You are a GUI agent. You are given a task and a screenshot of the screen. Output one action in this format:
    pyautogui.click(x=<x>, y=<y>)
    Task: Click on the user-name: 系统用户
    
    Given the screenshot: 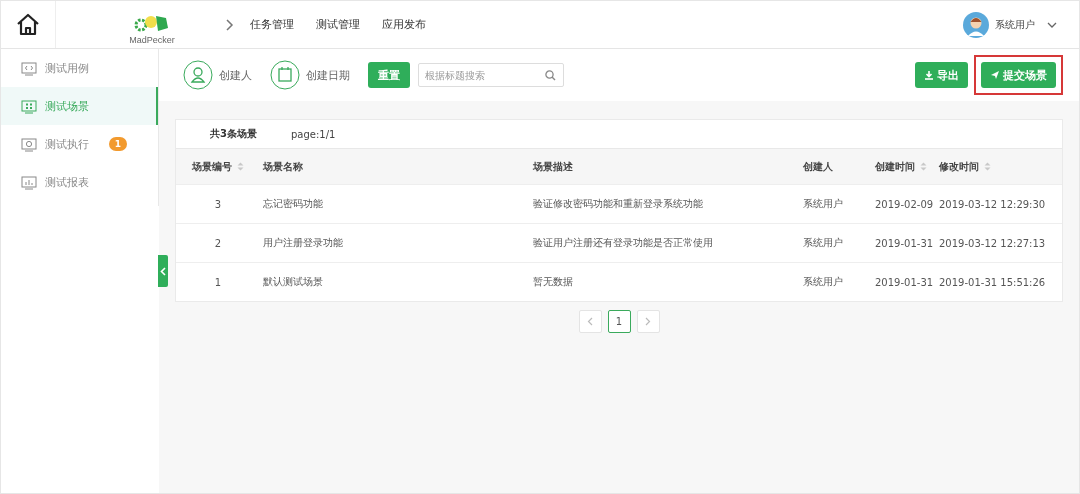 What is the action you would take?
    pyautogui.click(x=1015, y=24)
    